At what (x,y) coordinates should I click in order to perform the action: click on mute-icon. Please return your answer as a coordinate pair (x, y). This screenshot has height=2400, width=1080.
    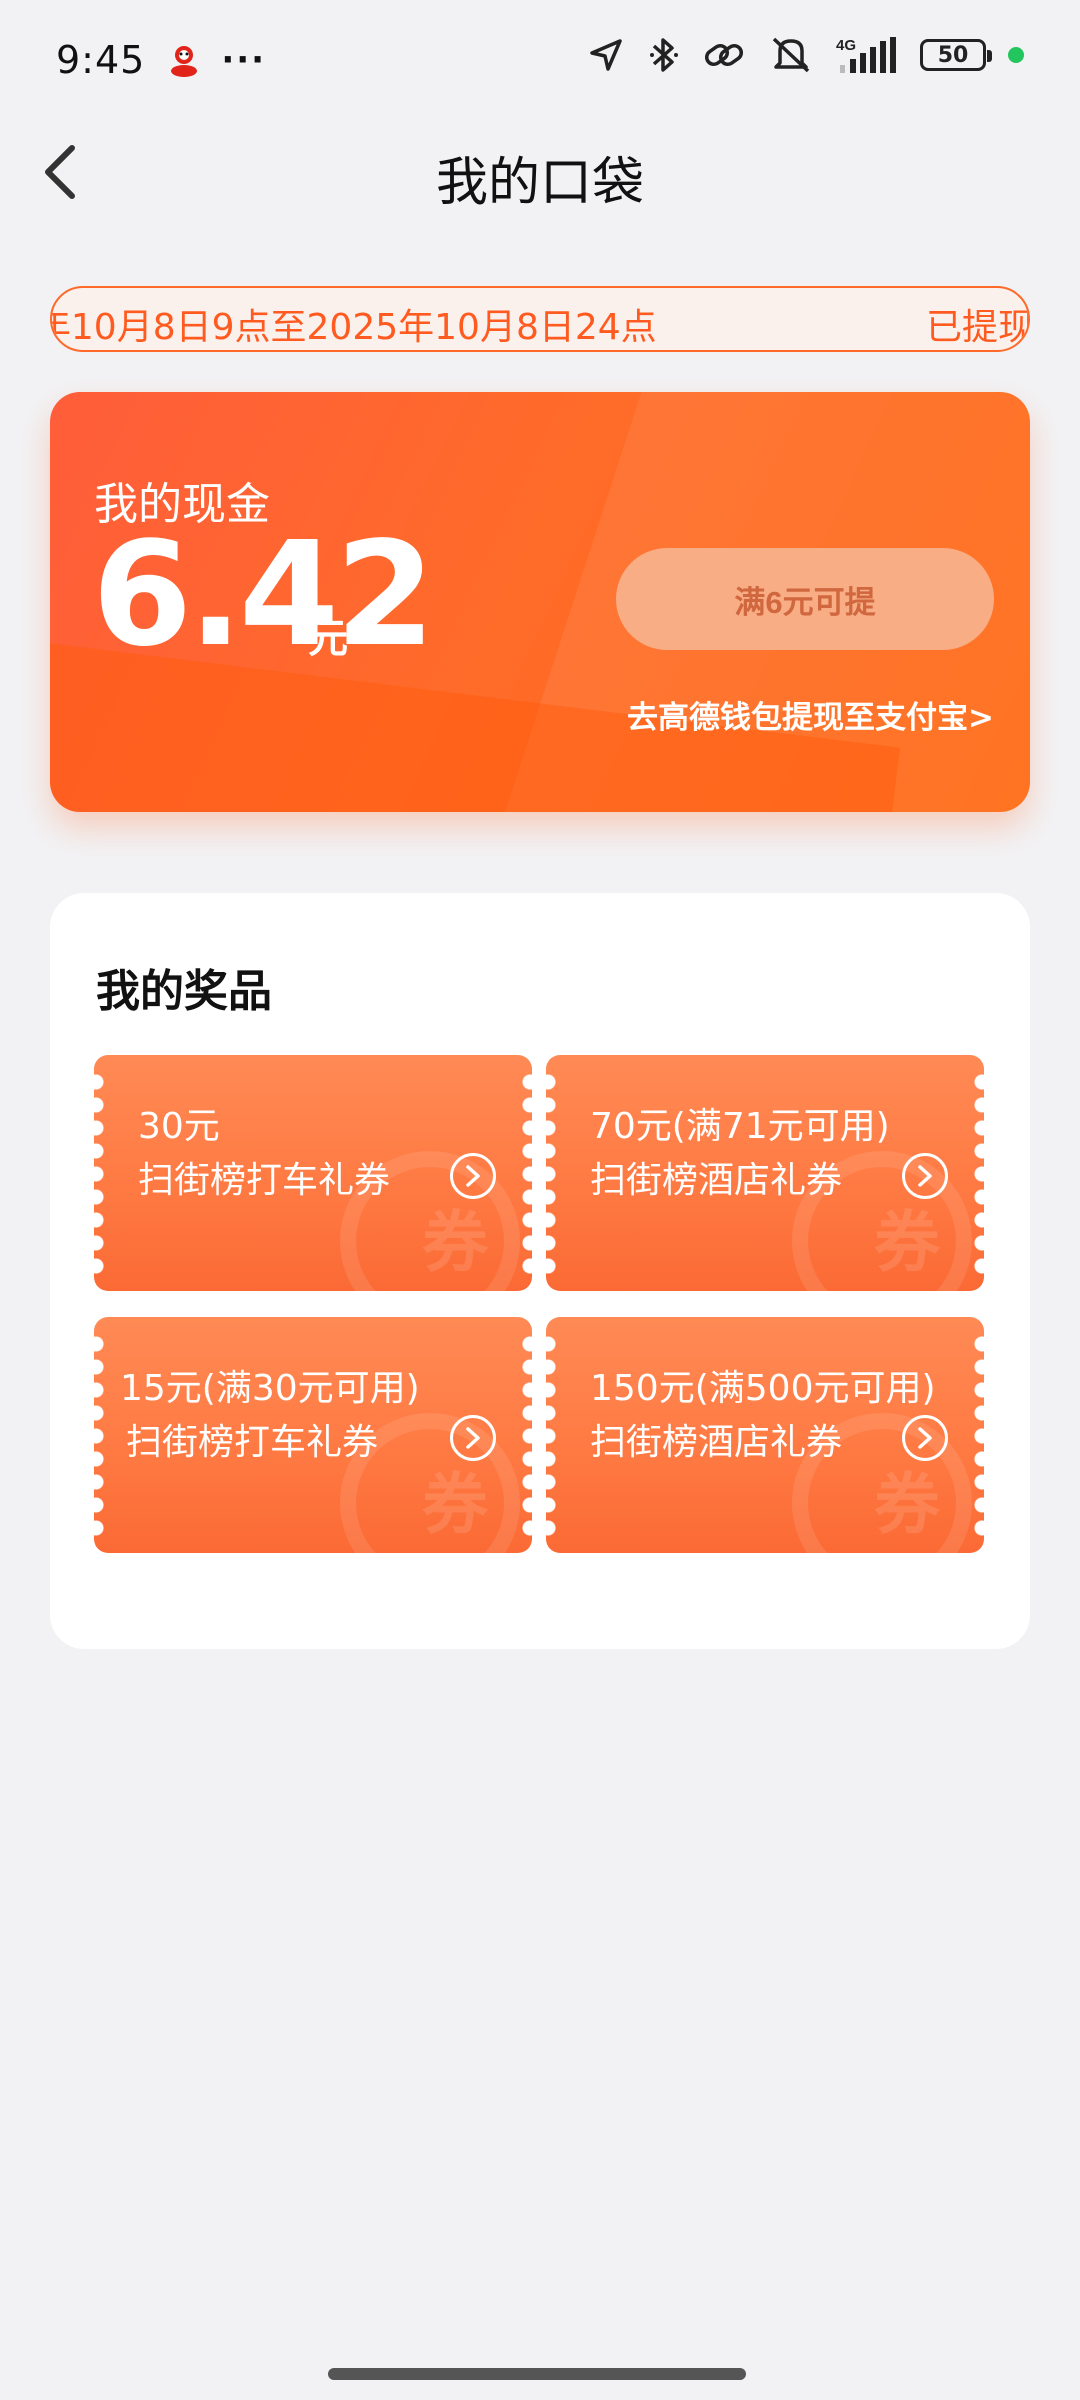
    Looking at the image, I should click on (791, 55).